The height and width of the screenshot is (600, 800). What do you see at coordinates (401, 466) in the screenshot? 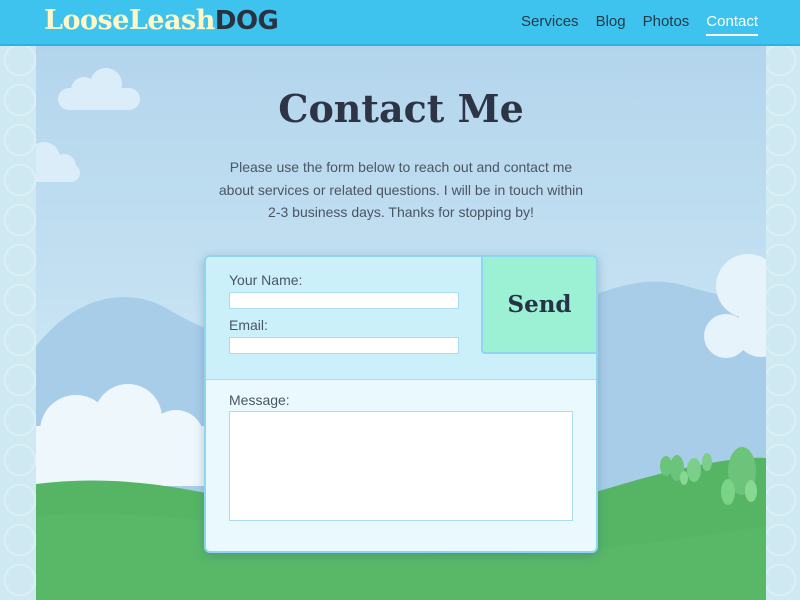
I see `message-textarea` at bounding box center [401, 466].